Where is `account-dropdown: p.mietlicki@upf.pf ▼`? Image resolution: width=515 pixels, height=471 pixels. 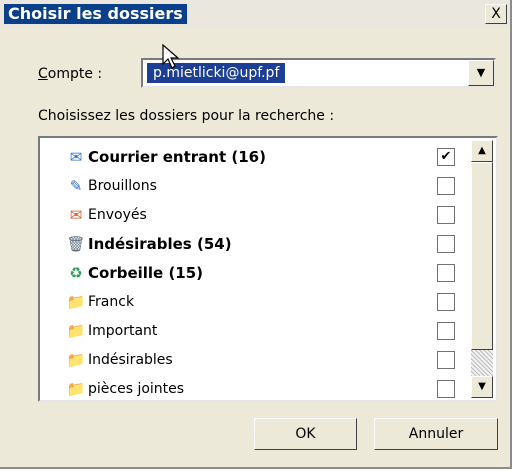 account-dropdown: p.mietlicki@upf.pf ▼ is located at coordinates (318, 73).